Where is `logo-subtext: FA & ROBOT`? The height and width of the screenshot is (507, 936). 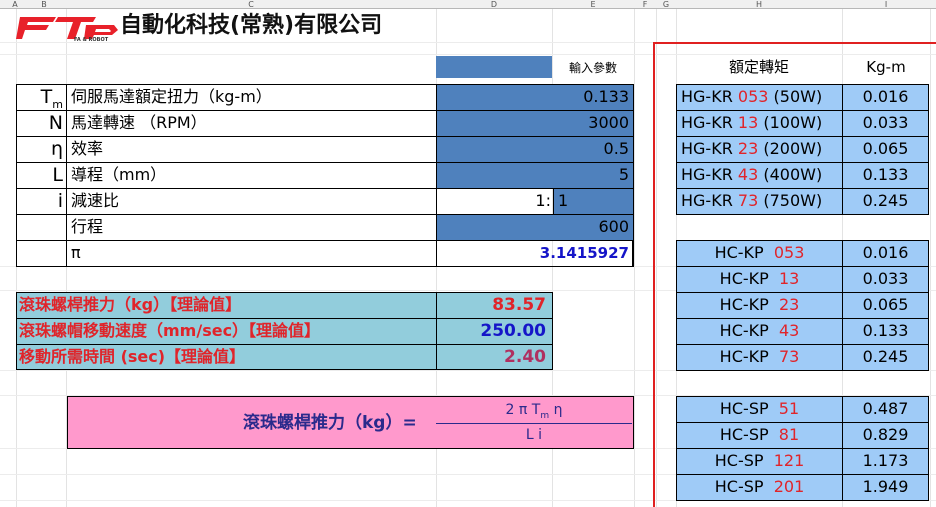
logo-subtext: FA & ROBOT is located at coordinates (91, 40).